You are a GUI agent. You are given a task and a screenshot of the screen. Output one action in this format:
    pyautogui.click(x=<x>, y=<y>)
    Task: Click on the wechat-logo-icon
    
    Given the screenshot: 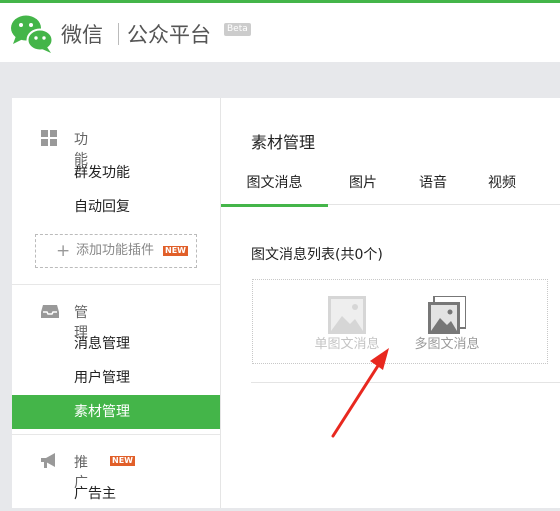 What is the action you would take?
    pyautogui.click(x=32, y=33)
    